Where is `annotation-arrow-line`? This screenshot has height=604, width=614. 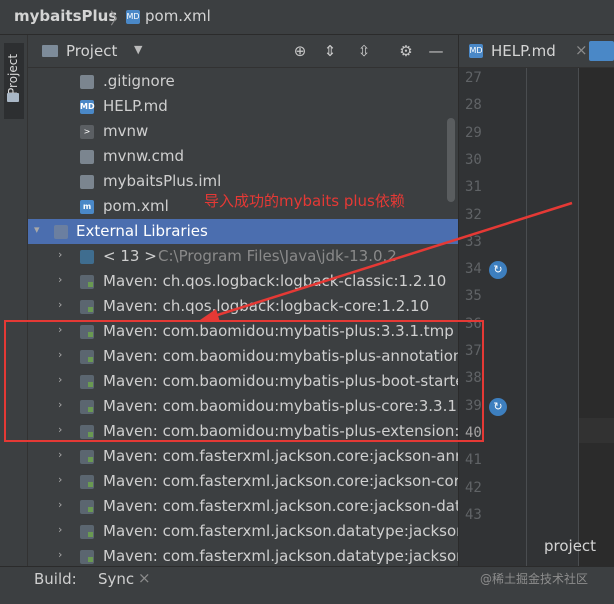 annotation-arrow-line is located at coordinates (390, 260).